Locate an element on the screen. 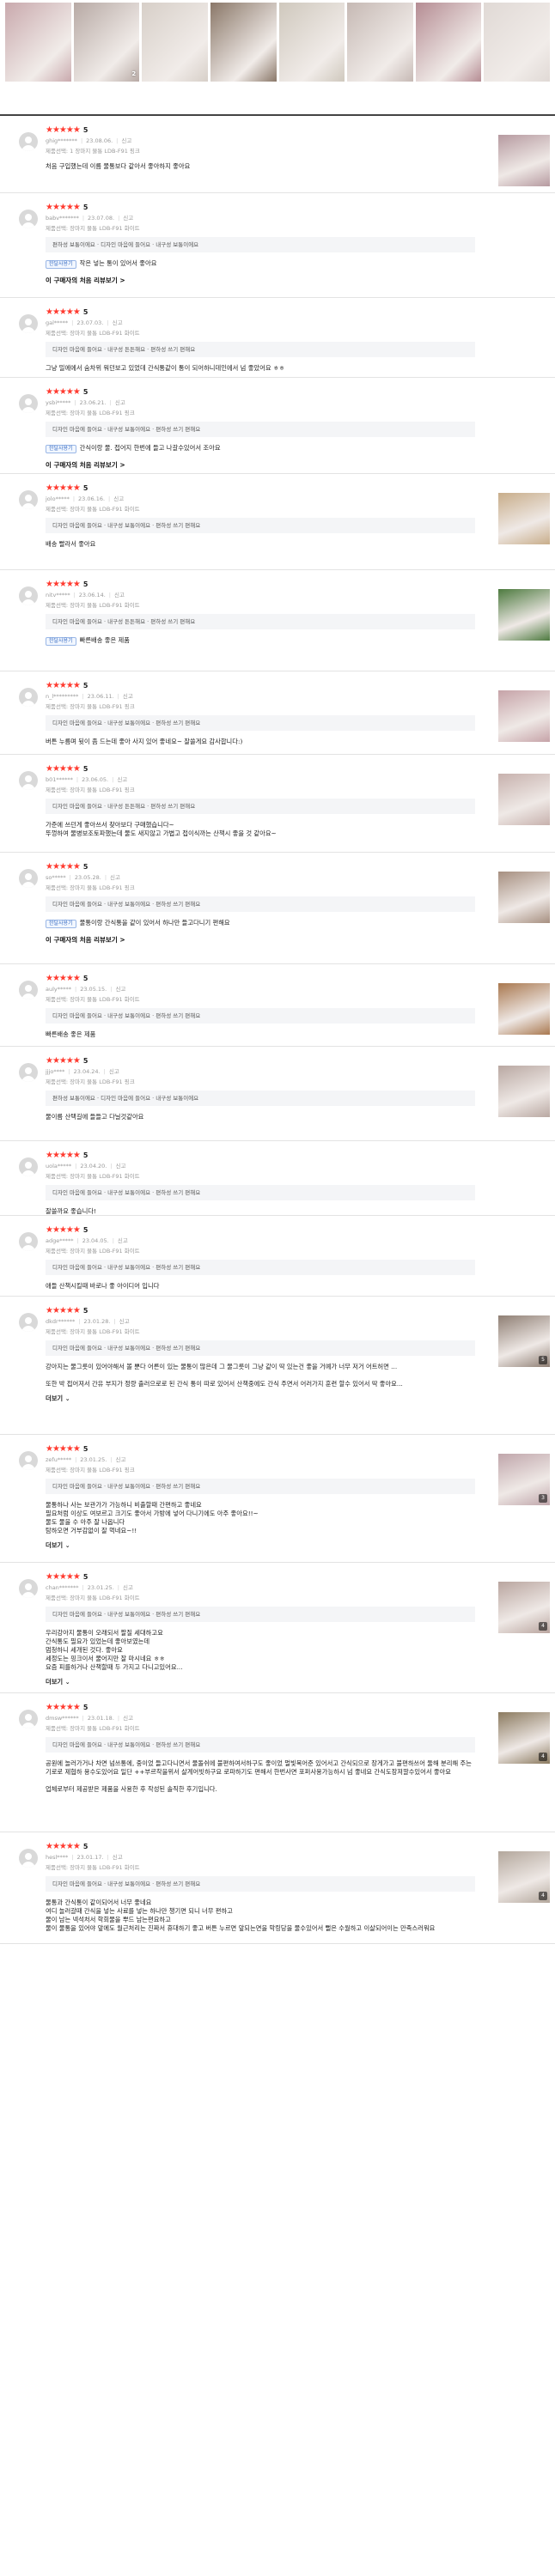 Image resolution: width=555 pixels, height=2576 pixels. review-date: 23.01.18. is located at coordinates (101, 1718).